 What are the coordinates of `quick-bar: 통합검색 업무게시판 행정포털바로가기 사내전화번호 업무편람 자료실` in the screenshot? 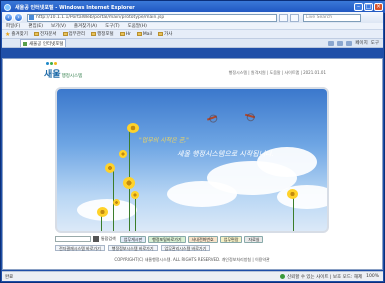 It's located at (192, 239).